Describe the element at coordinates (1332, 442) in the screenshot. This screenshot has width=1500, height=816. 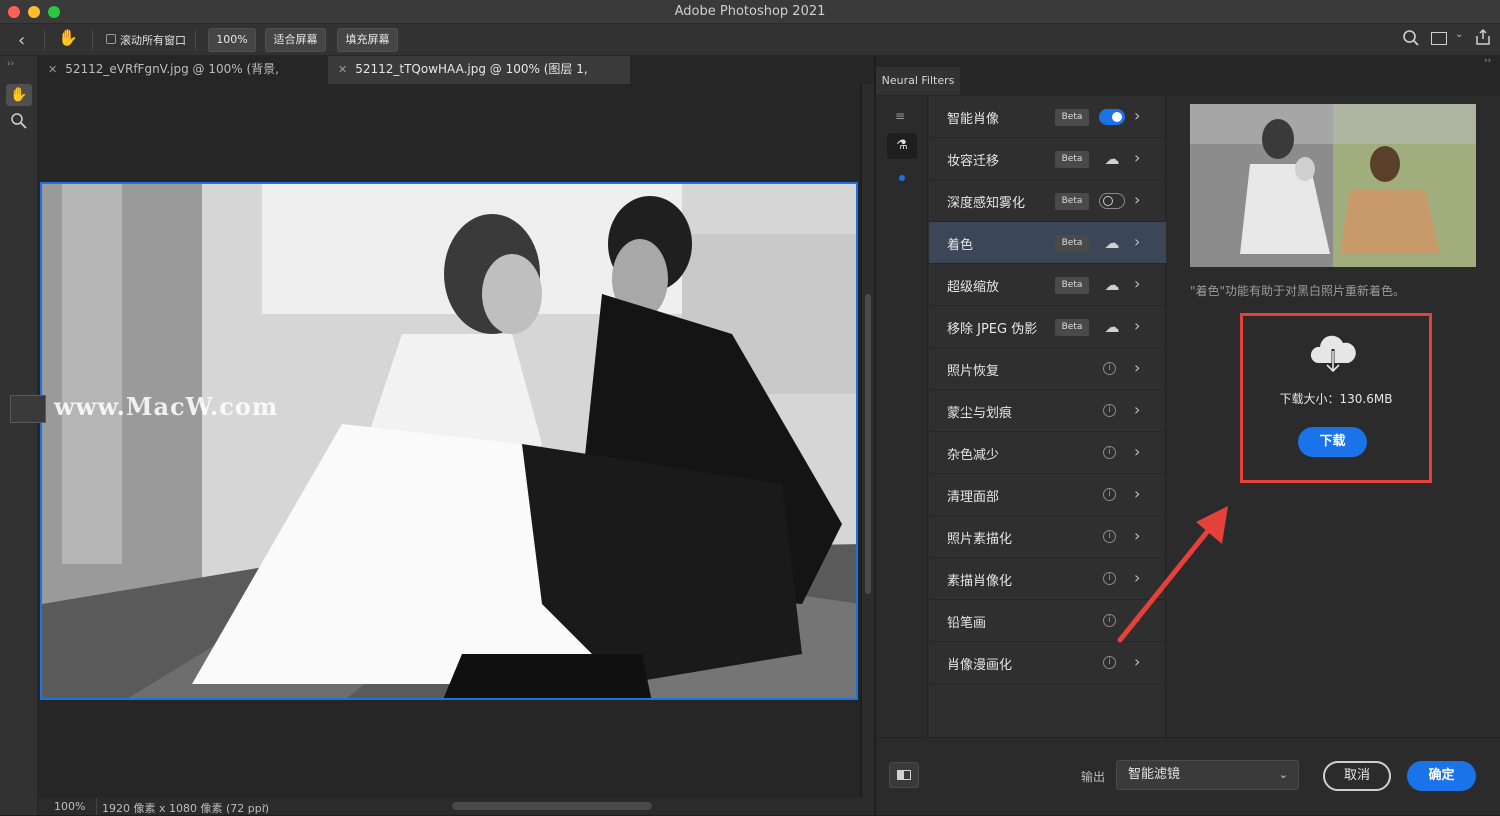
I see `download-button: 下载` at that location.